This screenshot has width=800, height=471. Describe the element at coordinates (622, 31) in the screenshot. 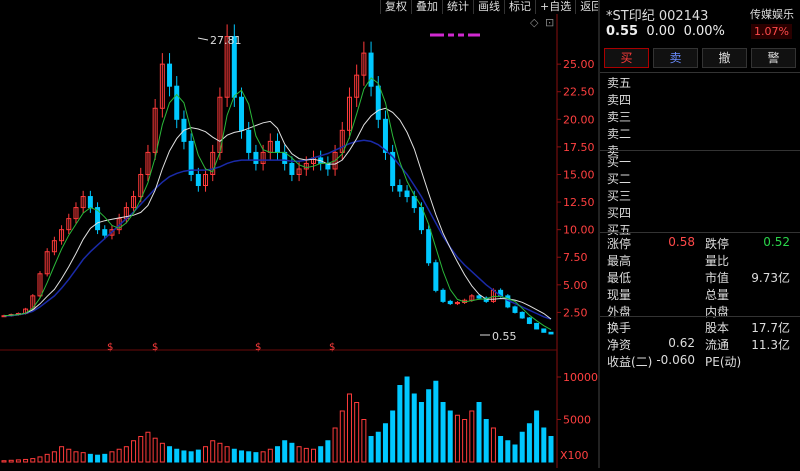

I see `price-value: 0.55` at that location.